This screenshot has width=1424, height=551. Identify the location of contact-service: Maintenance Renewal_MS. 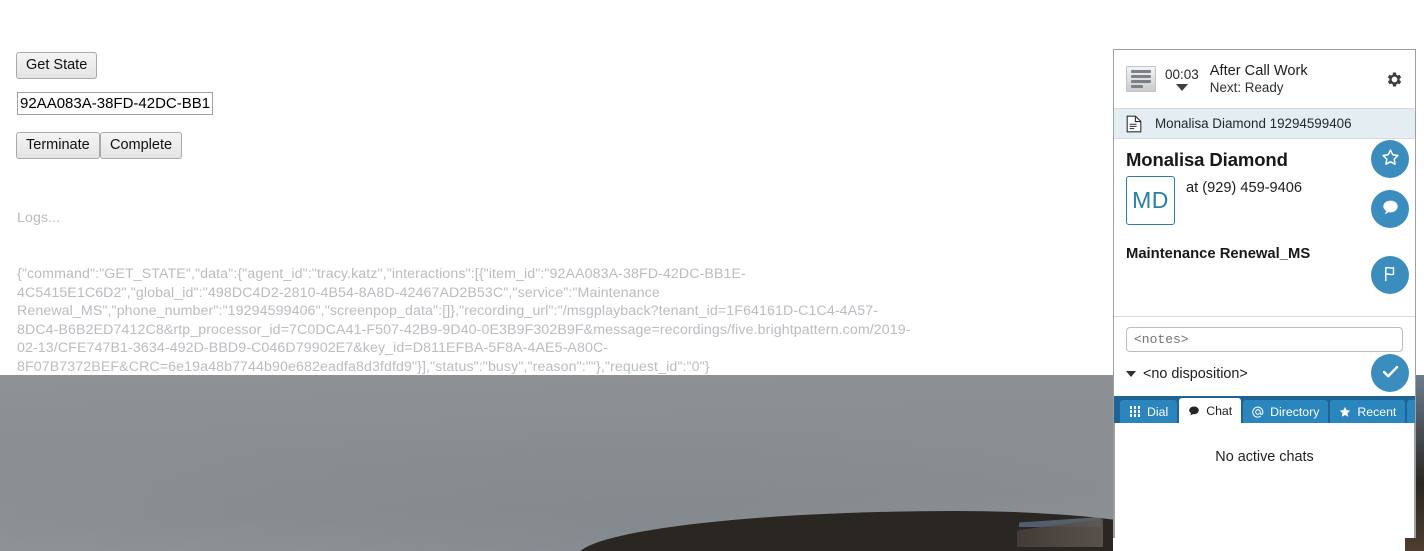
(1218, 254).